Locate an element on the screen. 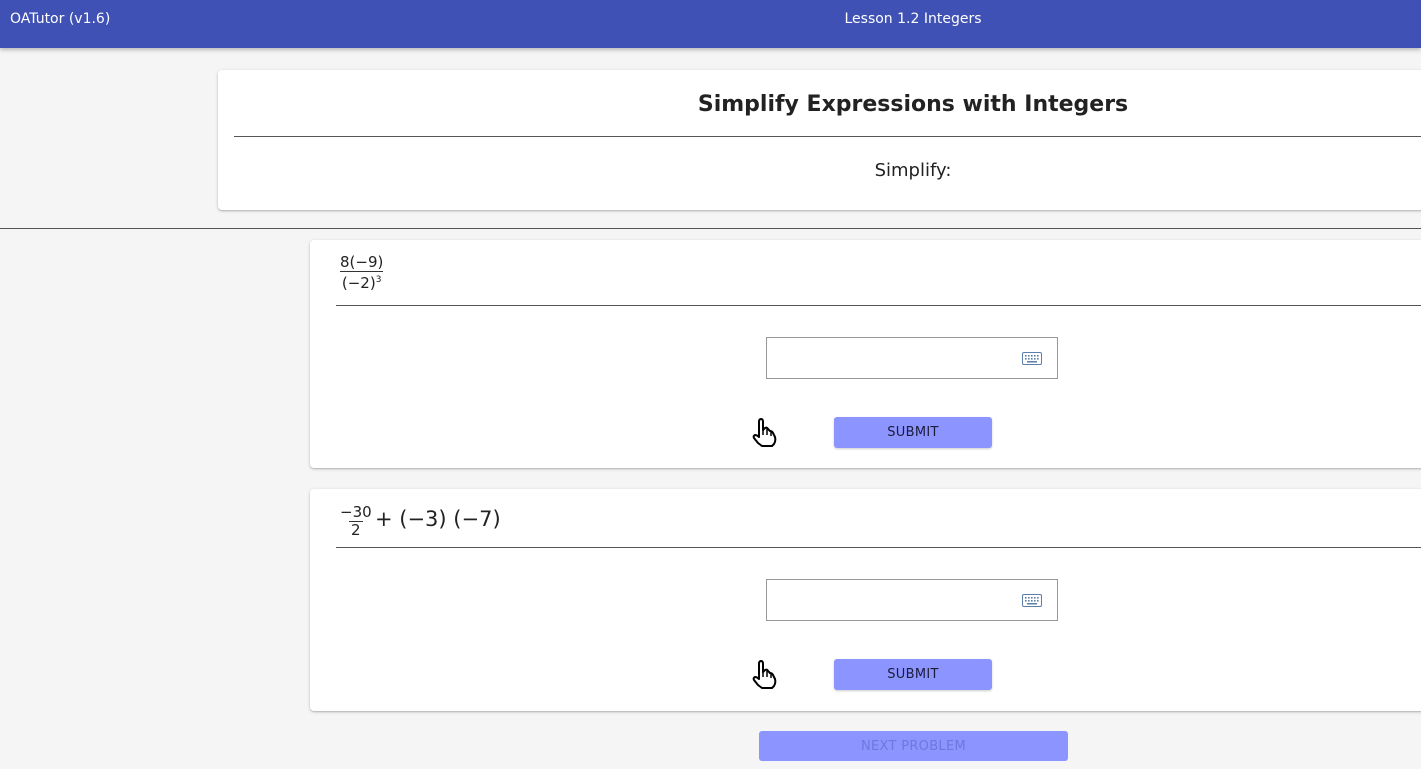 Image resolution: width=1421 pixels, height=769 pixels. step-2-fraction: −30 2 is located at coordinates (356, 521).